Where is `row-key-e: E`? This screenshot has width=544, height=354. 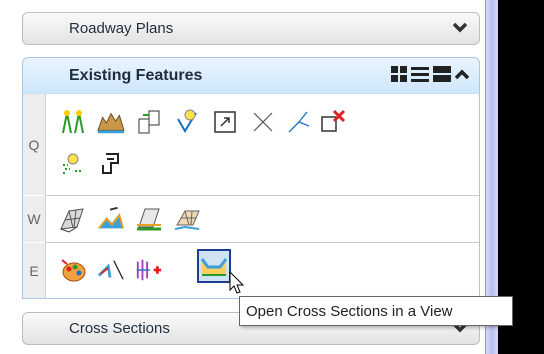
row-key-e: E is located at coordinates (34, 270).